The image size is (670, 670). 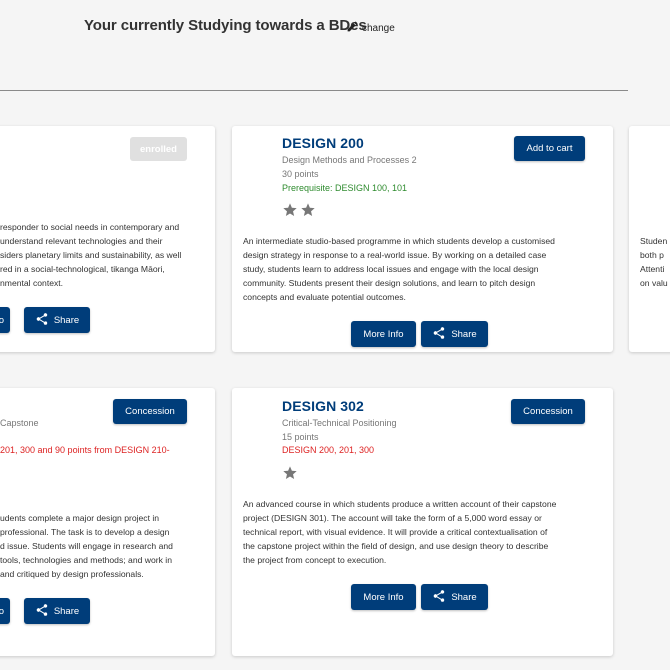 What do you see at coordinates (654, 283) in the screenshot?
I see `description-line: on valu` at bounding box center [654, 283].